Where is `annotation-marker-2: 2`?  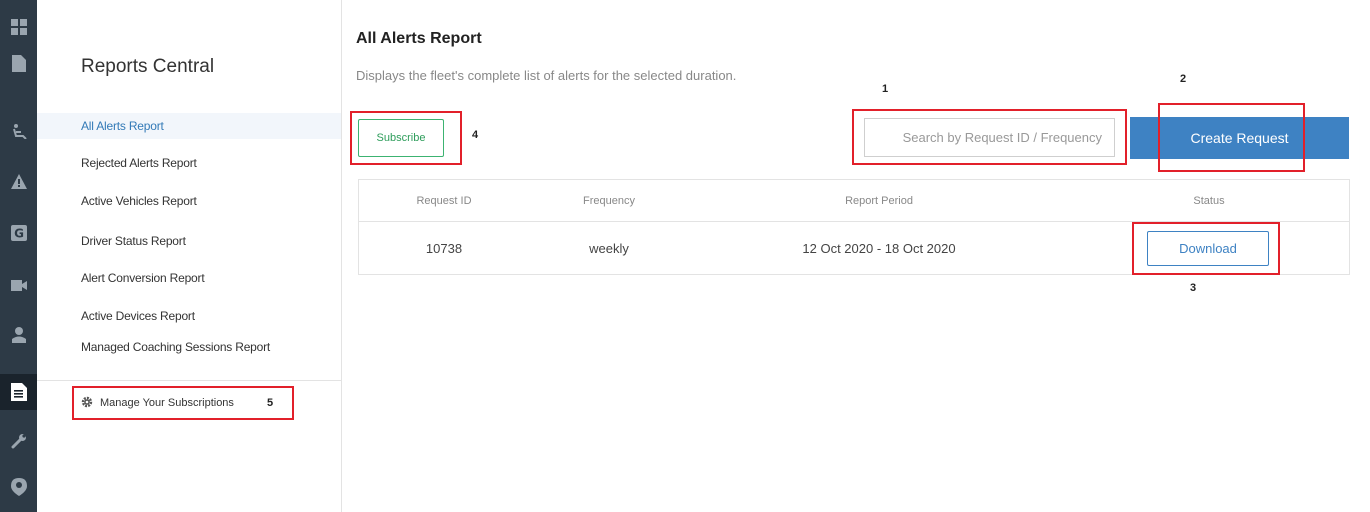 annotation-marker-2: 2 is located at coordinates (1183, 79).